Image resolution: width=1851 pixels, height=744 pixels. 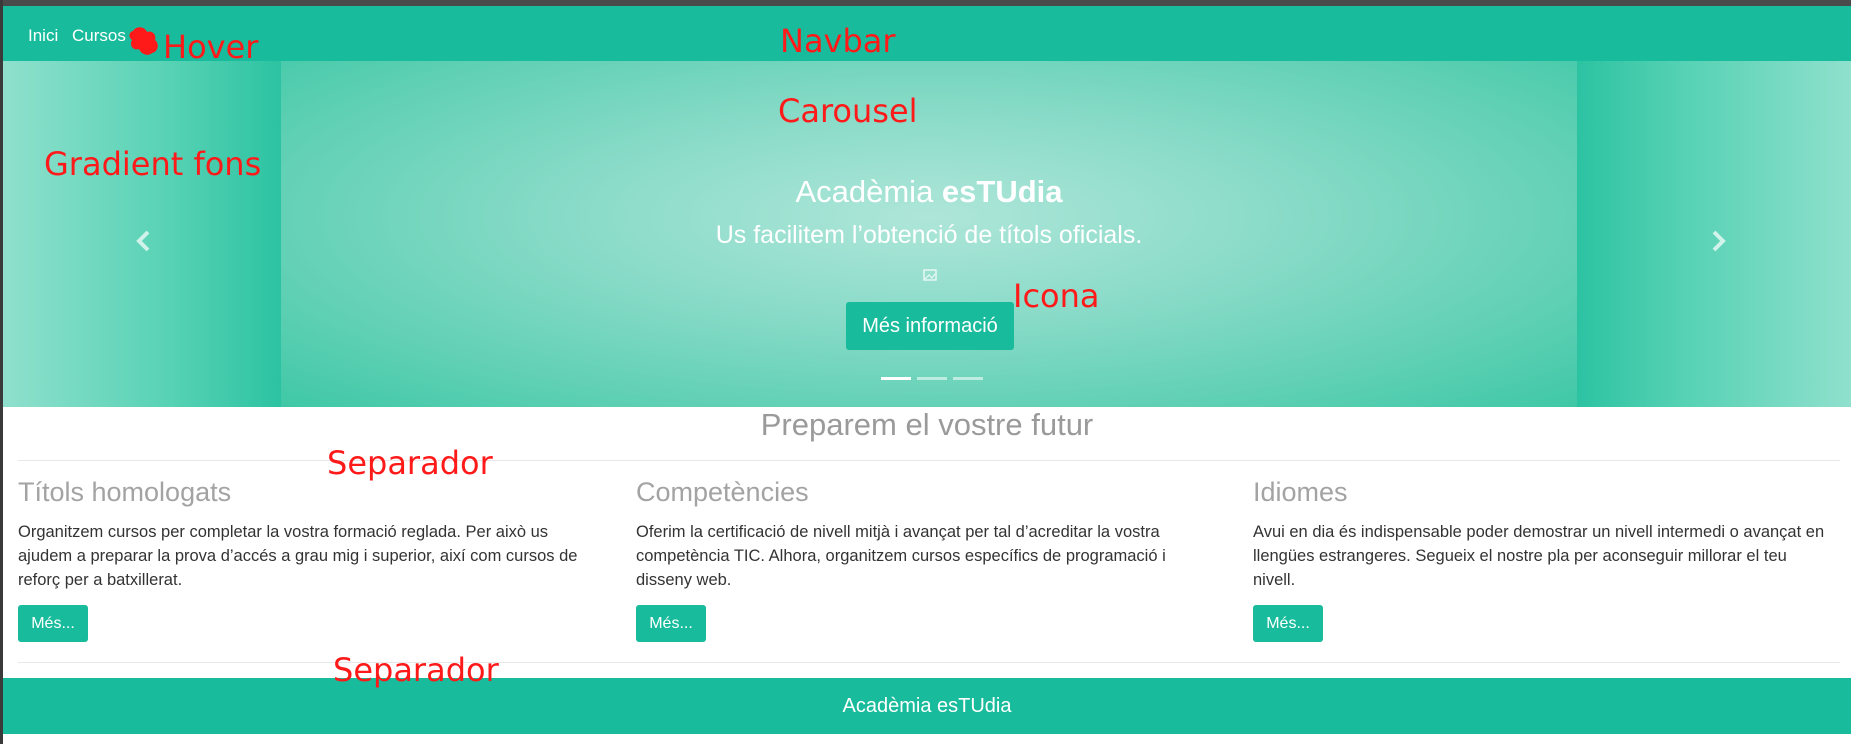 I want to click on annotation-icona: Icona, so click(x=1056, y=296).